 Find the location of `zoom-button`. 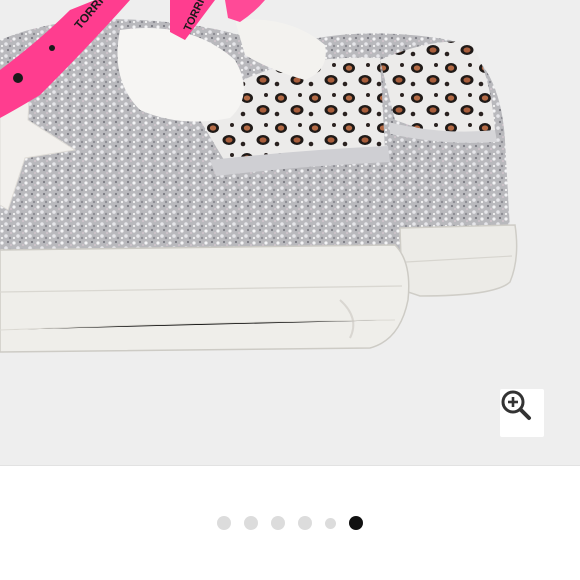

zoom-button is located at coordinates (522, 413).